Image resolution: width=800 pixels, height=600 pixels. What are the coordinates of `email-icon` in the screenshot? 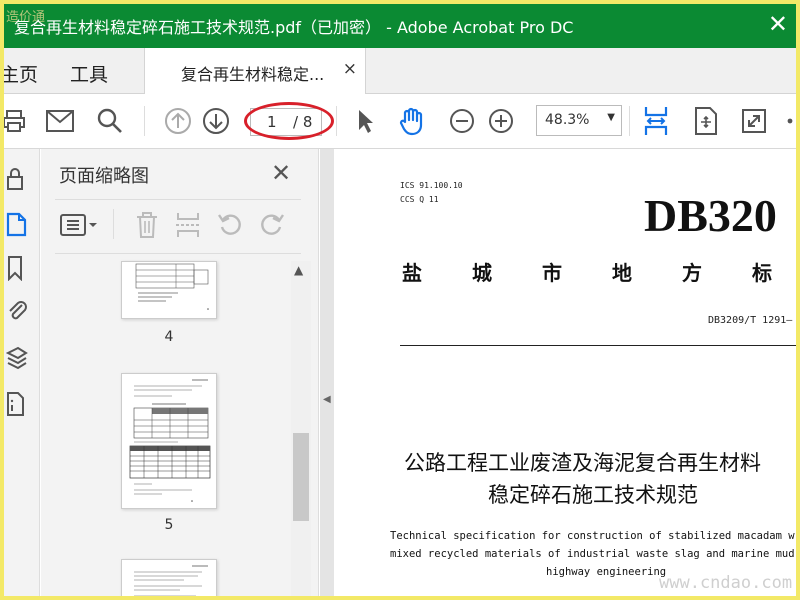 It's located at (60, 121).